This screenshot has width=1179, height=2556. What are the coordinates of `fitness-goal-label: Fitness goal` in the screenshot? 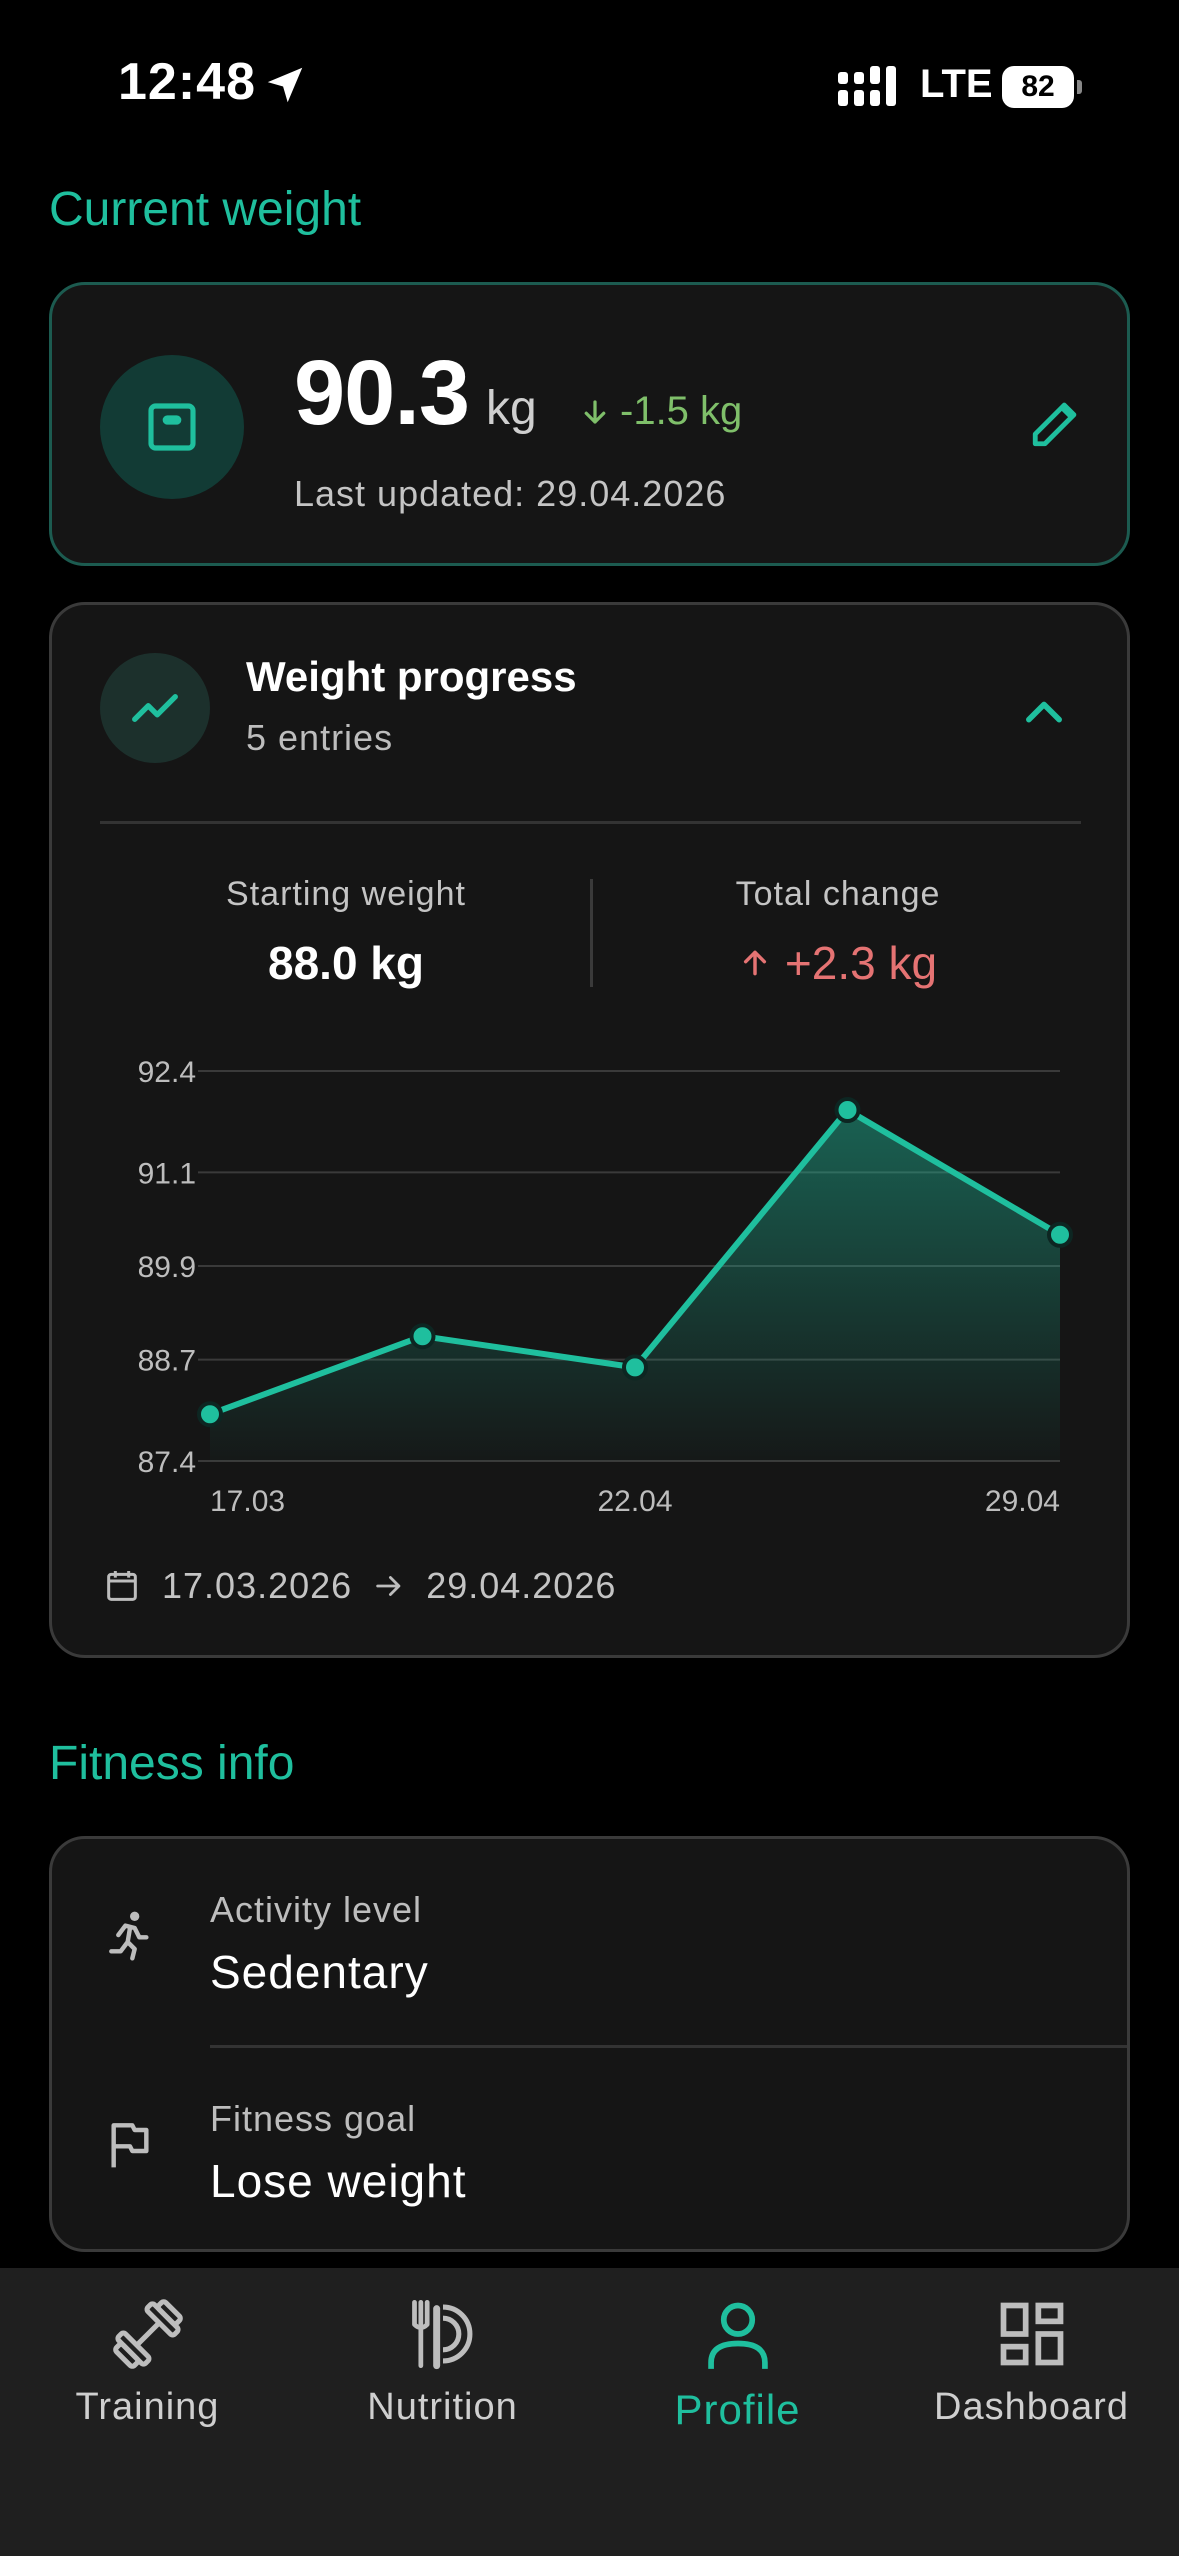 It's located at (313, 2118).